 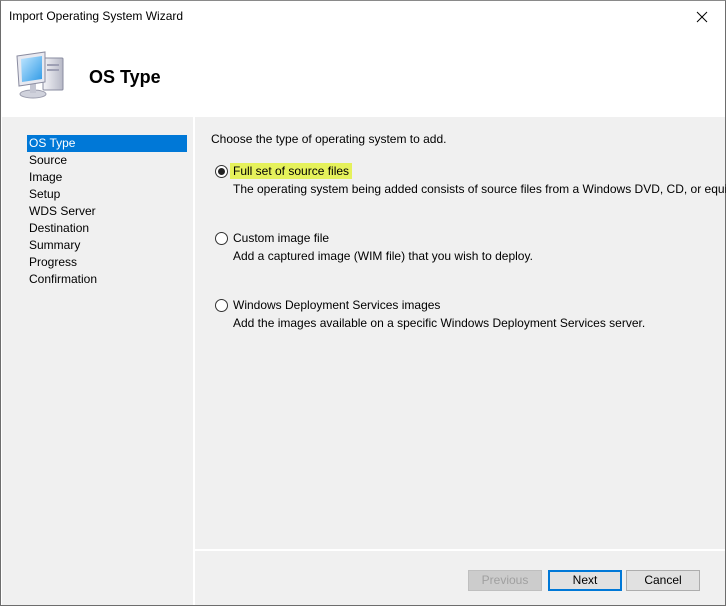 What do you see at coordinates (107, 143) in the screenshot?
I see `step-os-type: OS Type` at bounding box center [107, 143].